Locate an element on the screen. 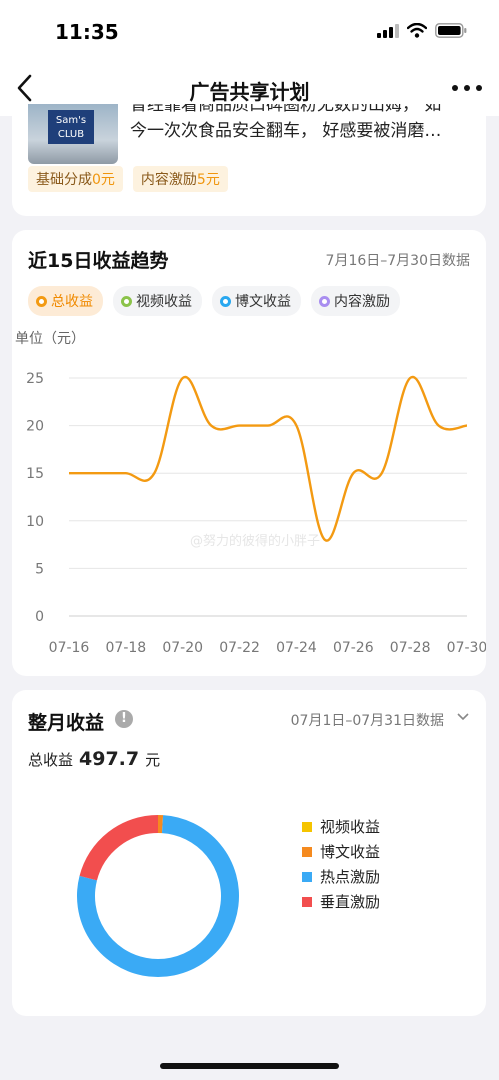 Image resolution: width=499 pixels, height=1080 pixels. y-tick-label: 20 is located at coordinates (35, 427).